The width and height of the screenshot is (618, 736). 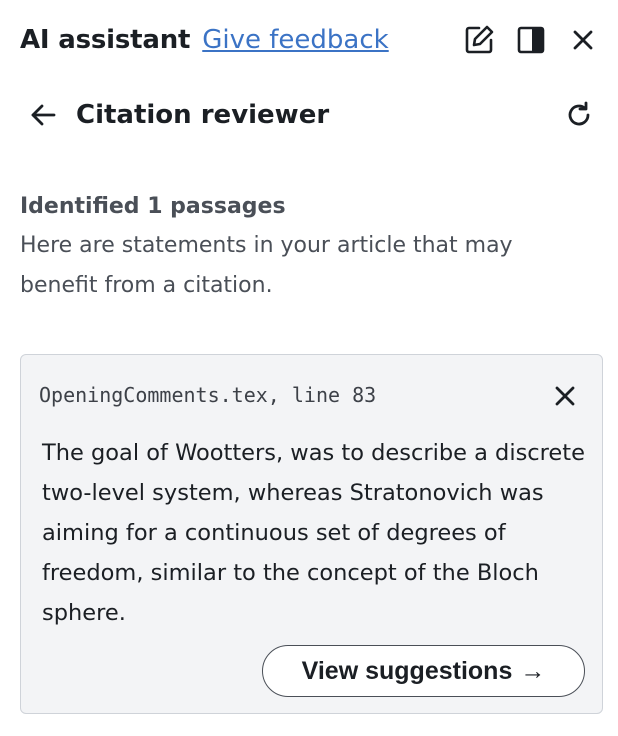 I want to click on header-actions, so click(x=531, y=40).